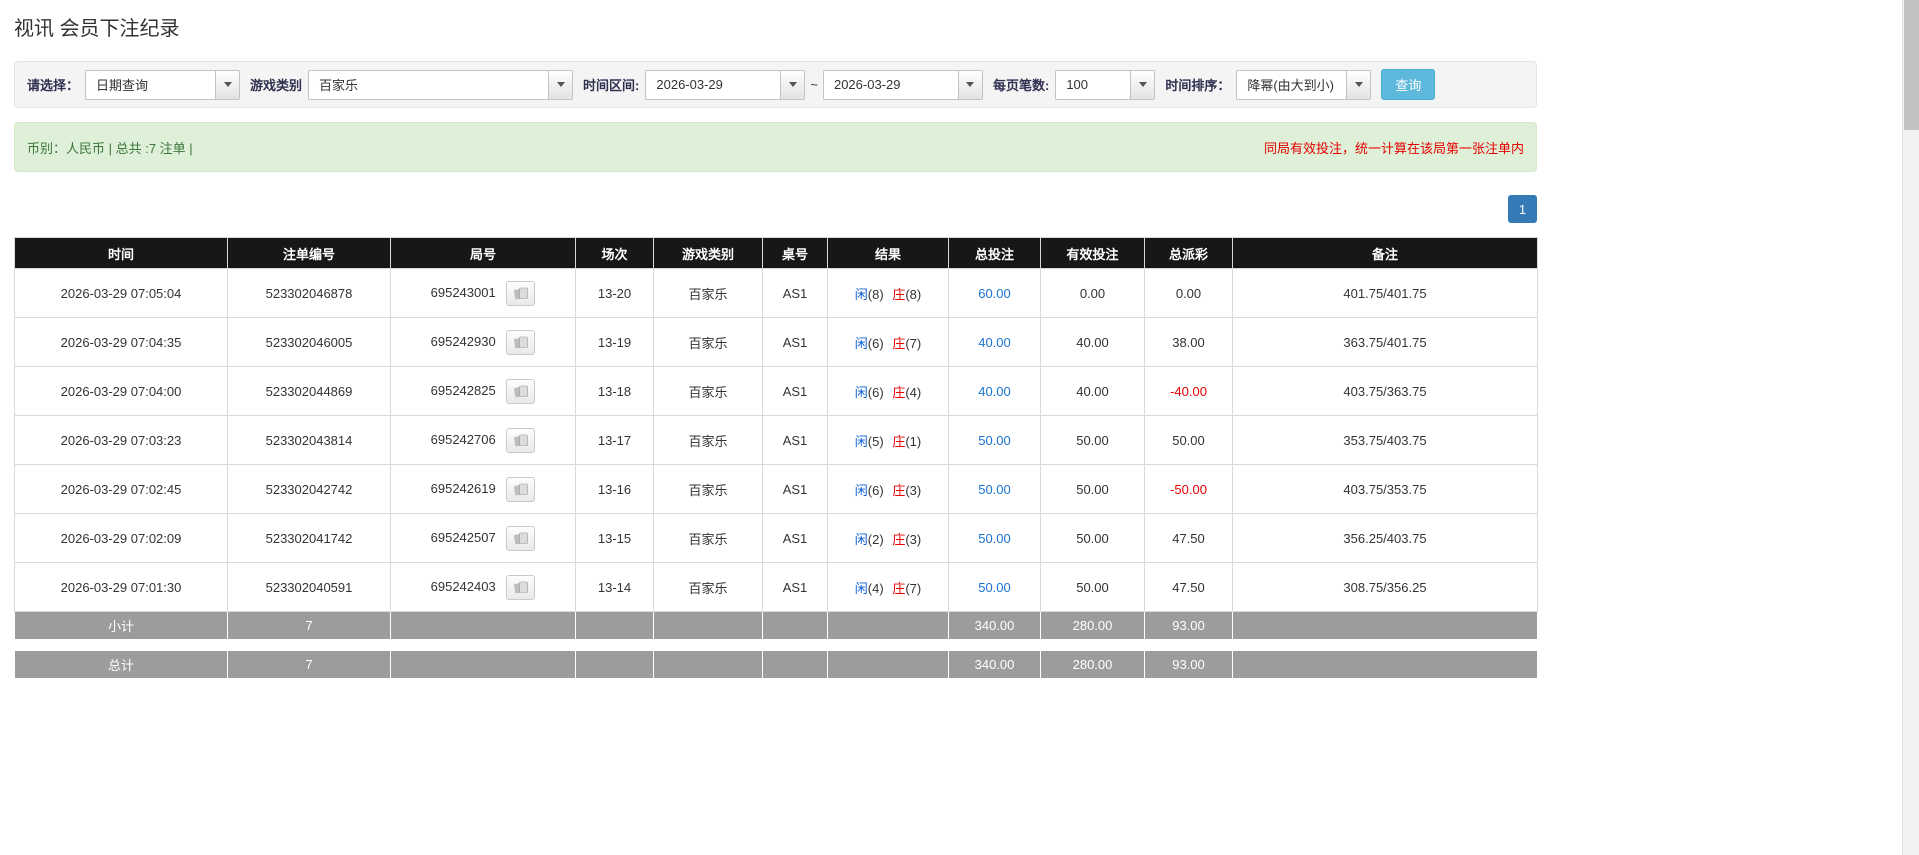 The image size is (1919, 855). What do you see at coordinates (121, 391) in the screenshot?
I see `cell-time: 2026-03-29 07:04:00` at bounding box center [121, 391].